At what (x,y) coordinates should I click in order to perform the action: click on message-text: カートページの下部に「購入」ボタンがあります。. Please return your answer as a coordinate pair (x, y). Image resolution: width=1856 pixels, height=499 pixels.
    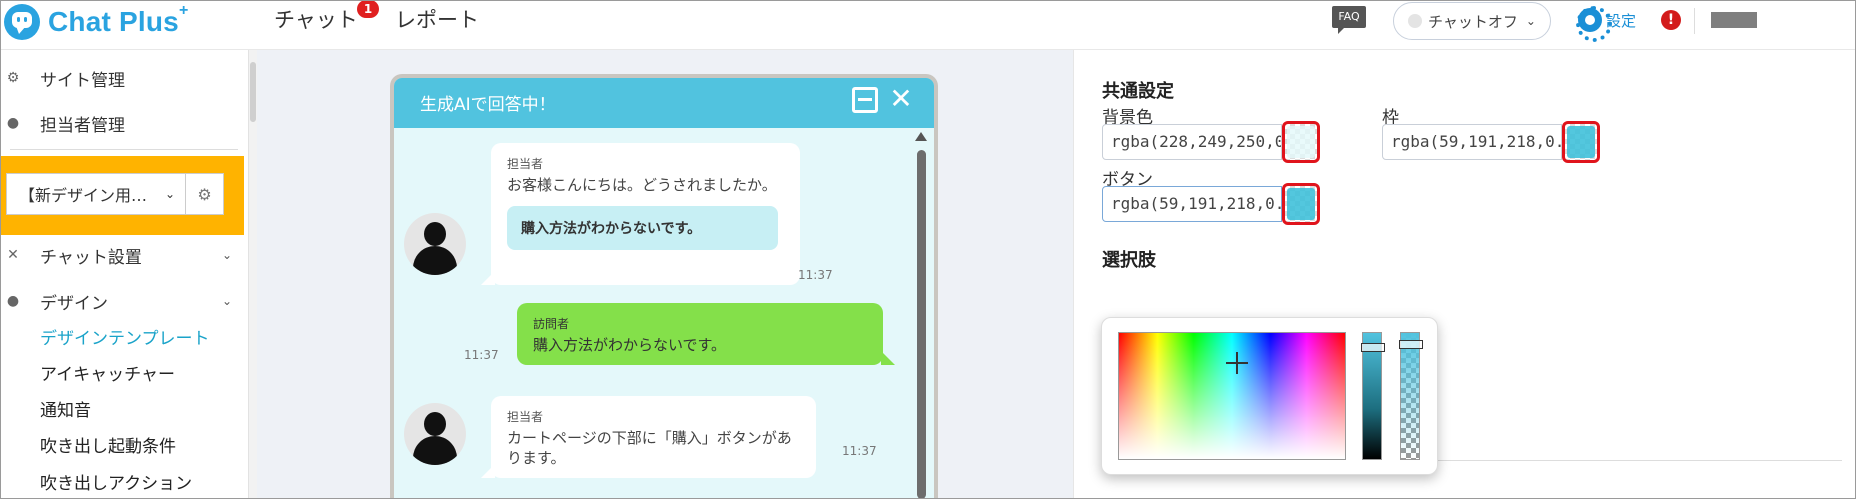
    Looking at the image, I should click on (649, 448).